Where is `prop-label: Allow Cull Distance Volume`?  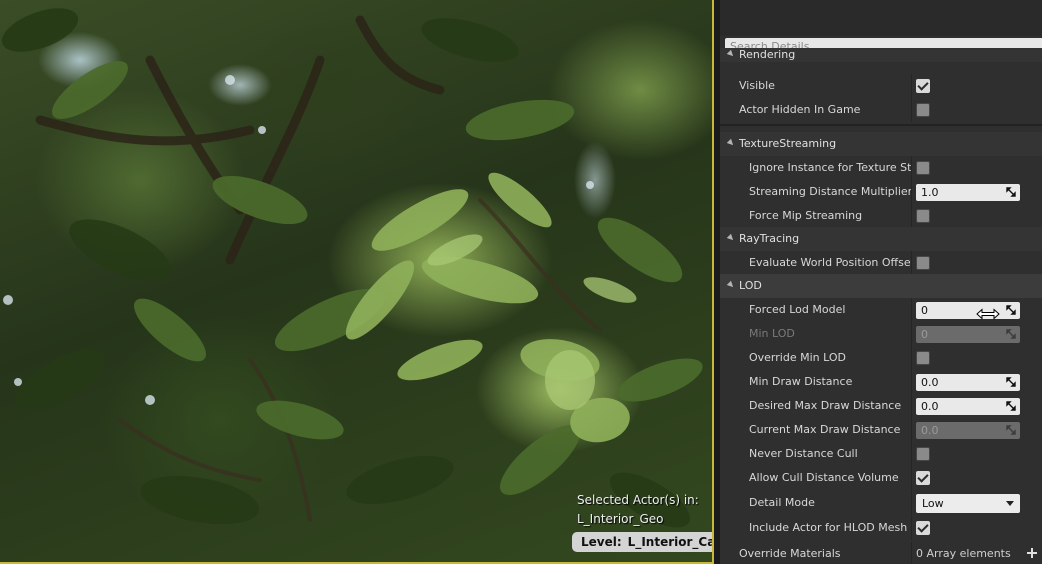
prop-label: Allow Cull Distance Volume is located at coordinates (824, 477).